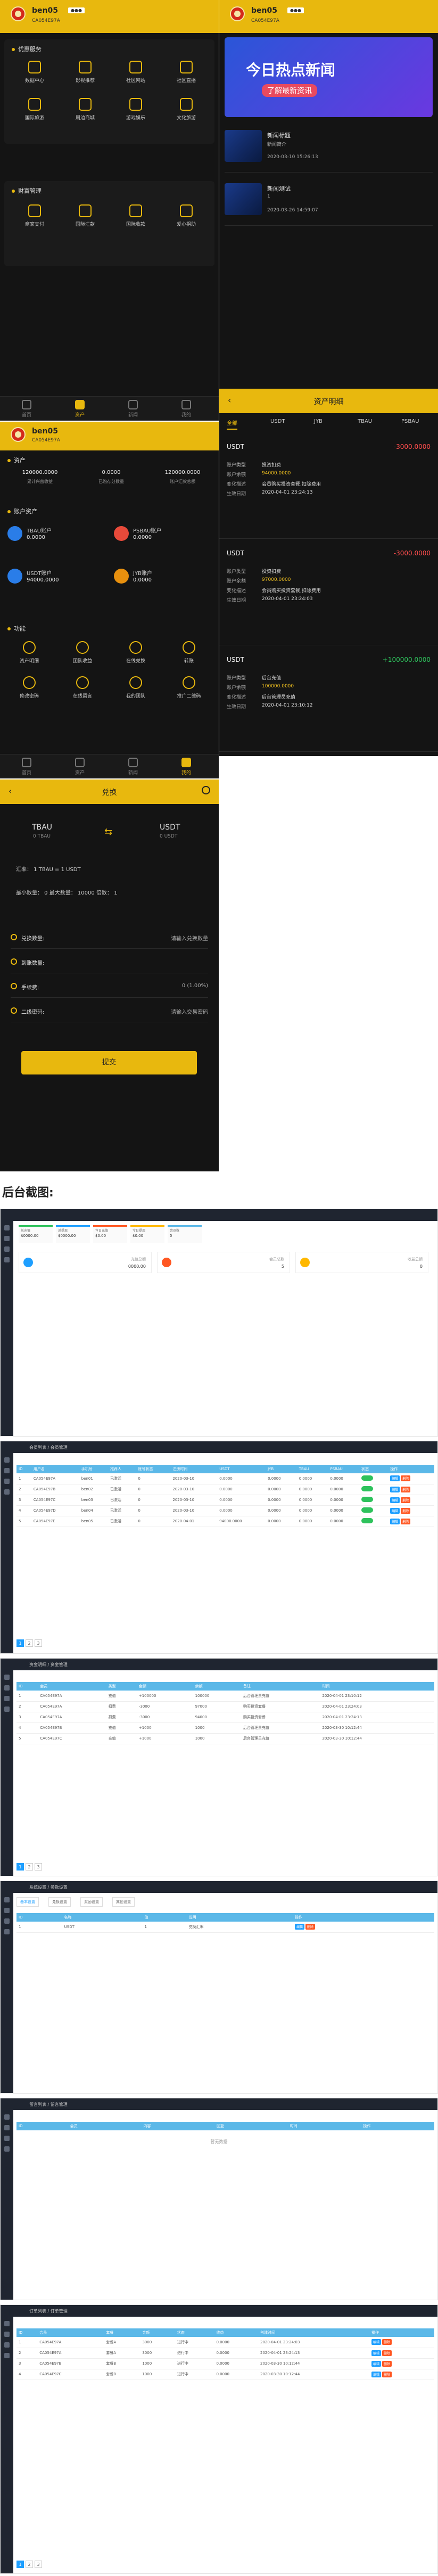  Describe the element at coordinates (29, 687) in the screenshot. I see `function-item: 修改密码` at that location.